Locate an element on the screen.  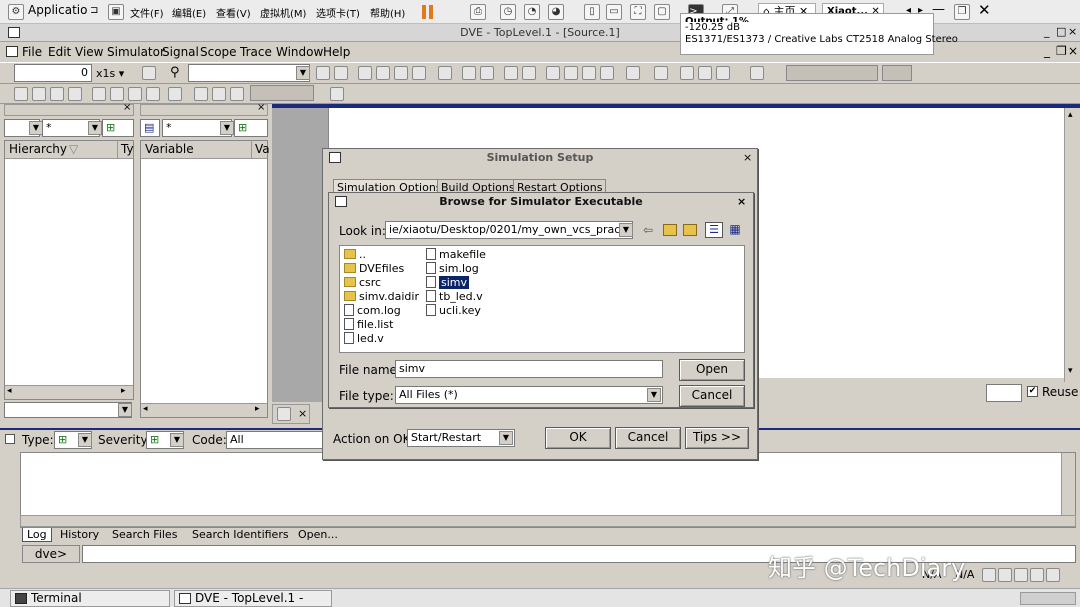
variable-hscroll: ◂ ▸ is located at coordinates (204, 410).